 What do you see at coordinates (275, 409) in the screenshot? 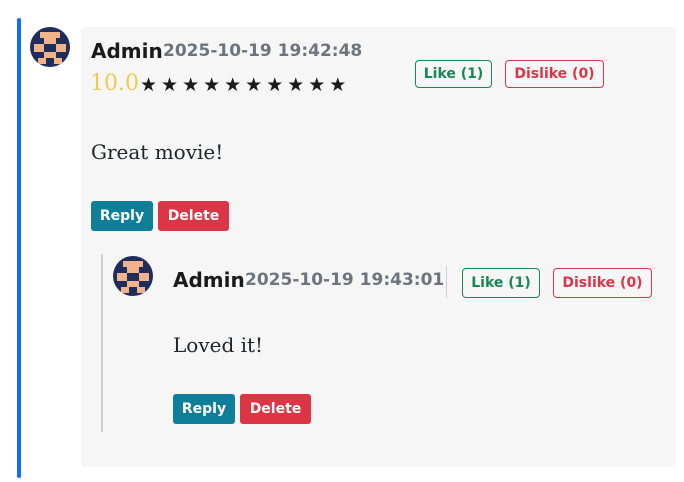
I see `reply-delete-button: Delete` at bounding box center [275, 409].